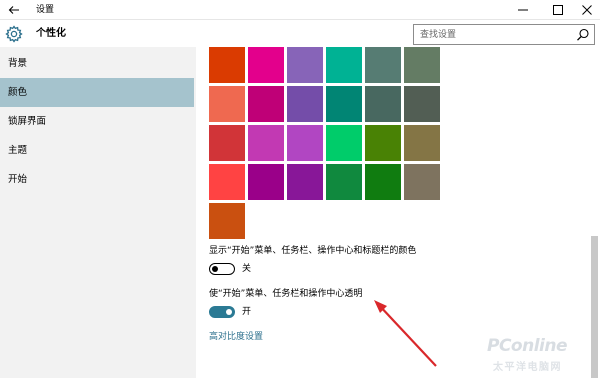  I want to click on search-icon, so click(583, 35).